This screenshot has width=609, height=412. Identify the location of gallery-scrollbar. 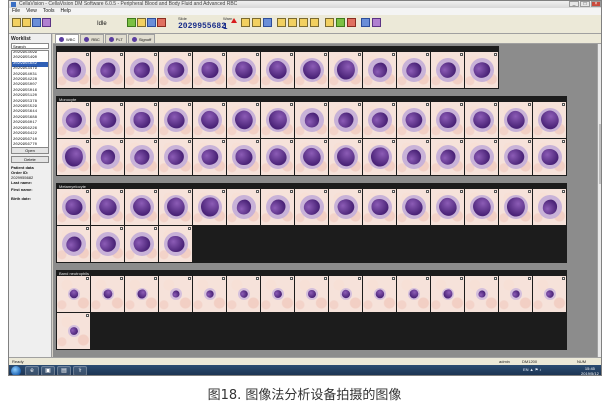
(599, 200).